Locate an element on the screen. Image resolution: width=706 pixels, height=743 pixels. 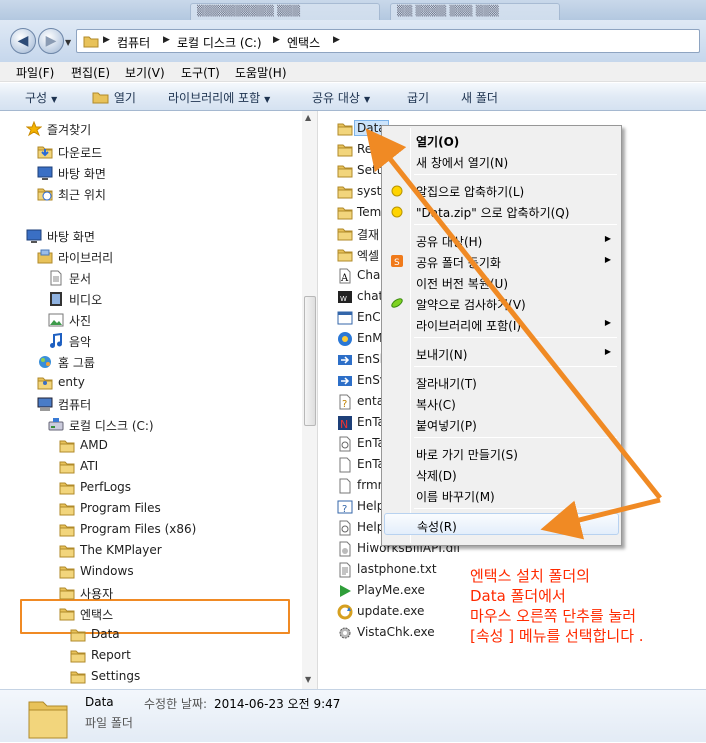
nav-item-label: 문서 is located at coordinates (80, 279).